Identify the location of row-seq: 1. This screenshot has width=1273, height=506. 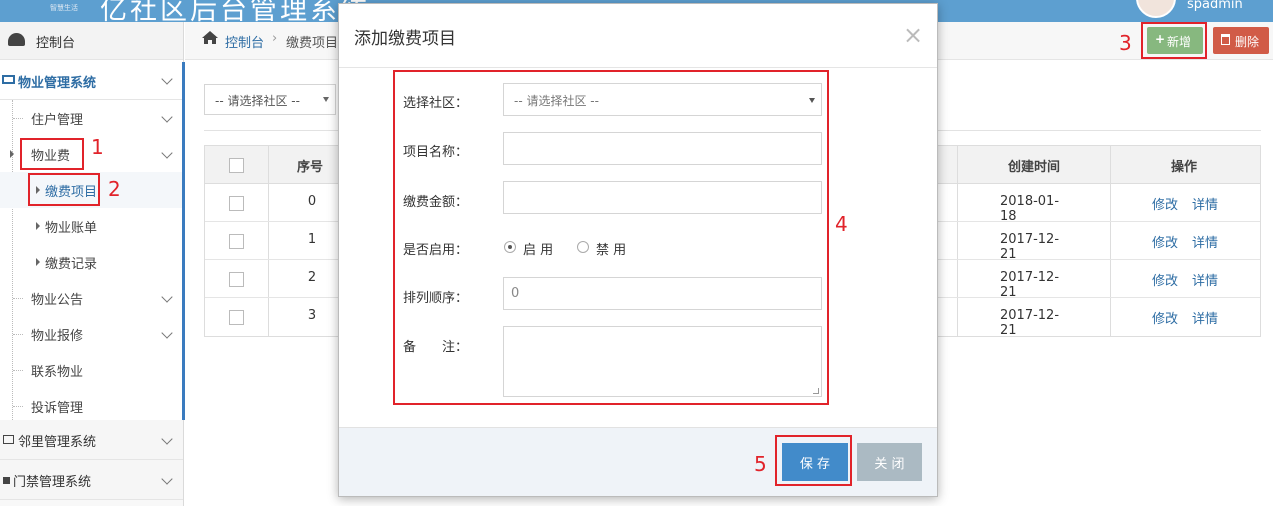
(312, 239).